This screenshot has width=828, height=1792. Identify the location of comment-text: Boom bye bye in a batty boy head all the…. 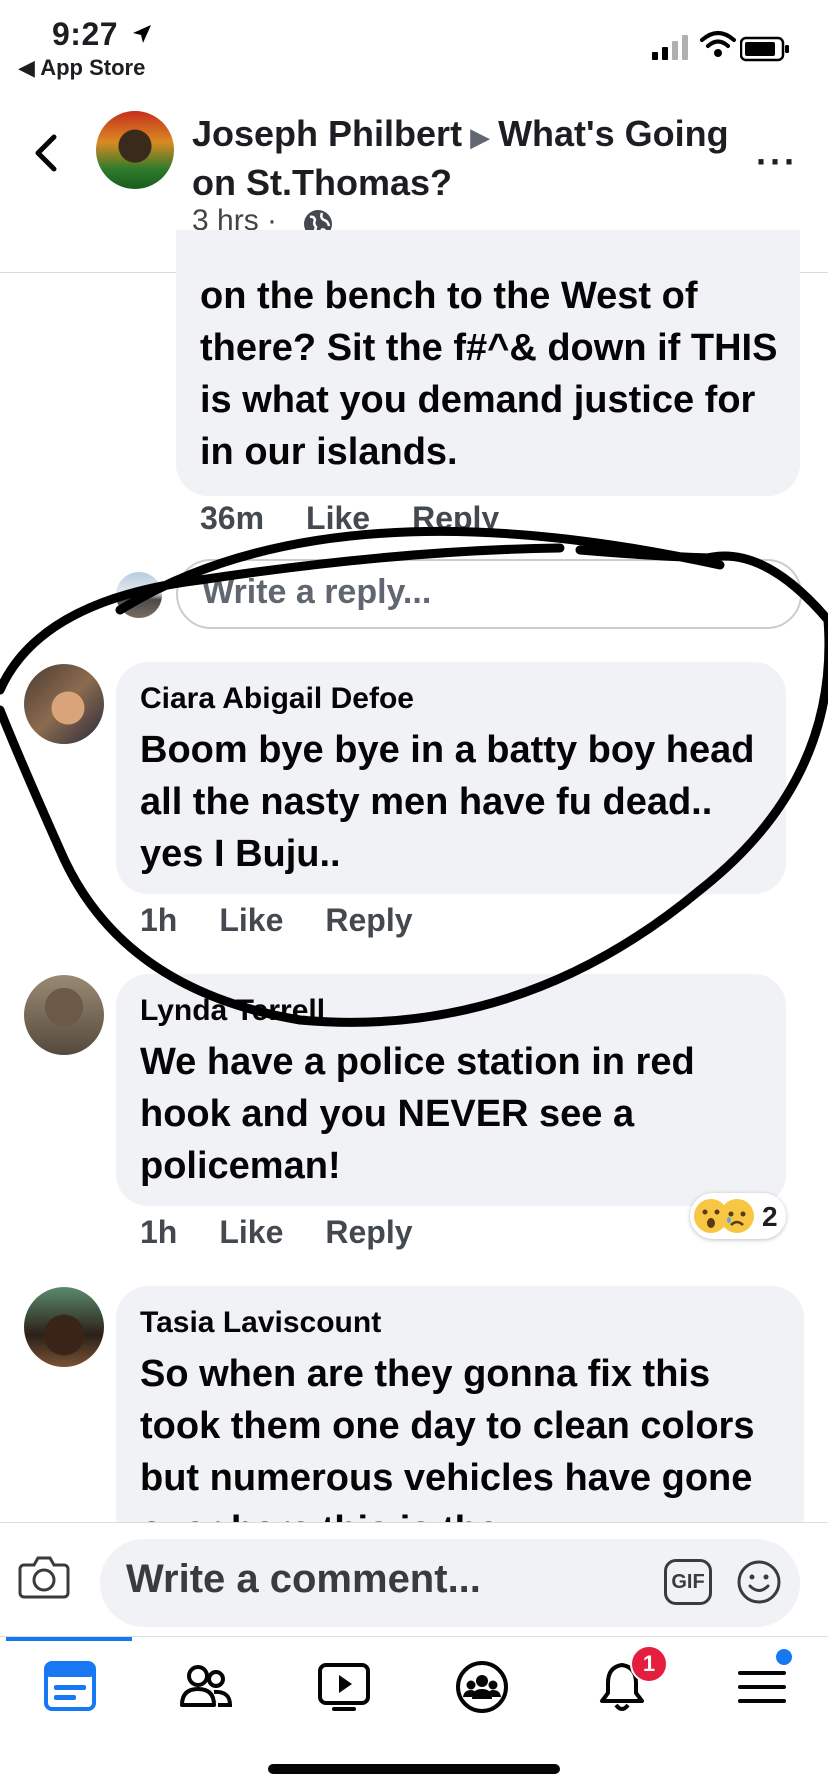
(447, 802).